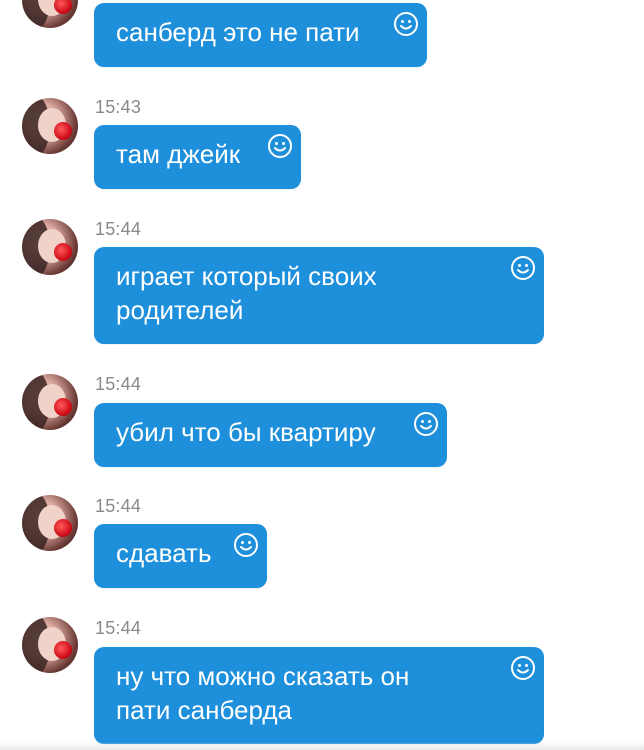  I want to click on message-bubble: убил что бы квартиру, so click(270, 435).